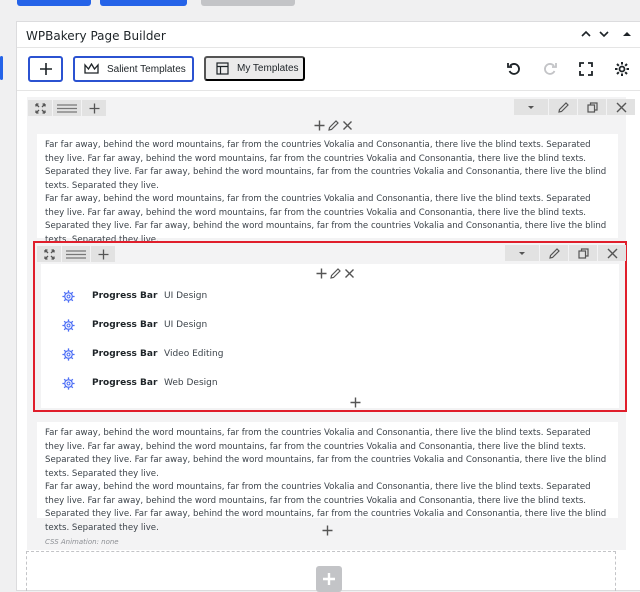 This screenshot has height=592, width=640. What do you see at coordinates (586, 69) in the screenshot?
I see `fullscreen-icon` at bounding box center [586, 69].